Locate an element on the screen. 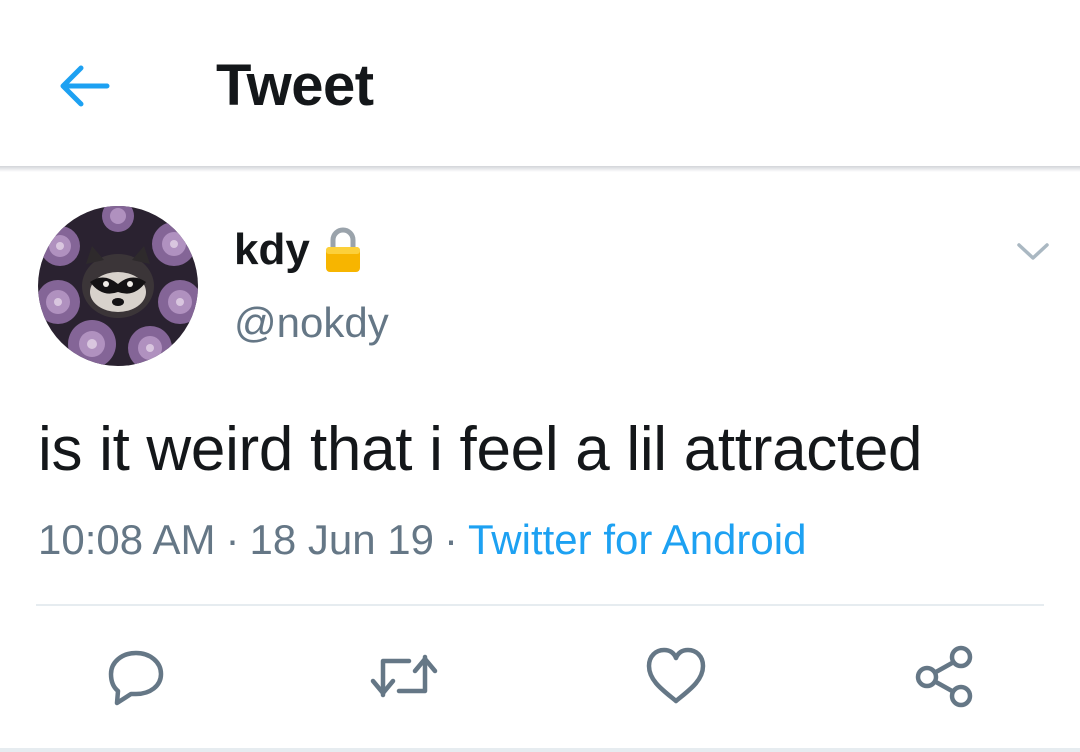  author-handle: @nokdy is located at coordinates (311, 323).